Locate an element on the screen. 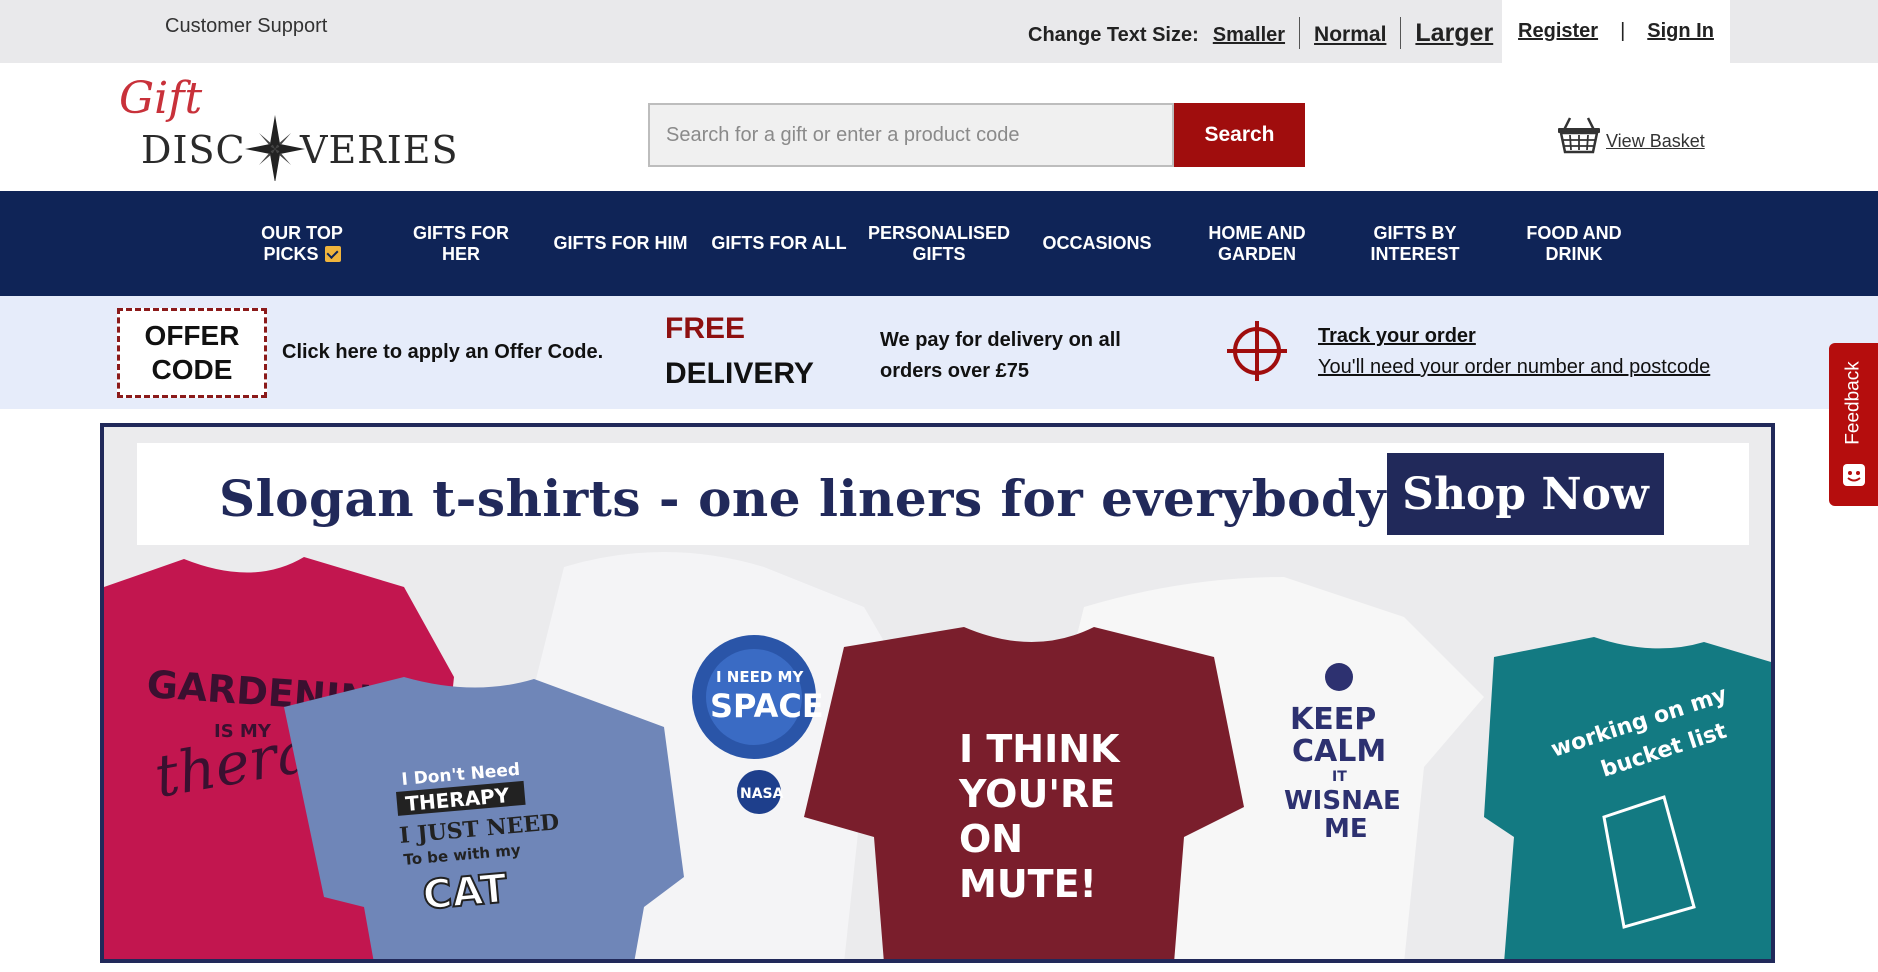 The image size is (1878, 972). shirt2-line5: CAT is located at coordinates (465, 892).